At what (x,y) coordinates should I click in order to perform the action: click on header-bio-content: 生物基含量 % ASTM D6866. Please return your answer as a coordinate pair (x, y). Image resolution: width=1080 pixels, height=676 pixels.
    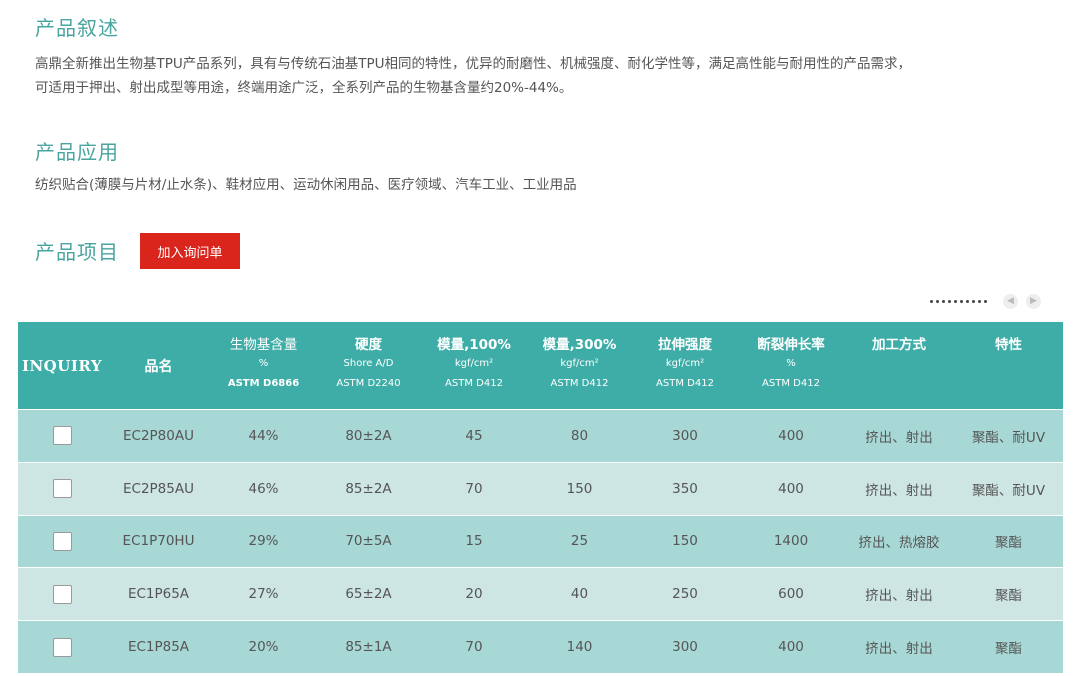
    Looking at the image, I should click on (263, 366).